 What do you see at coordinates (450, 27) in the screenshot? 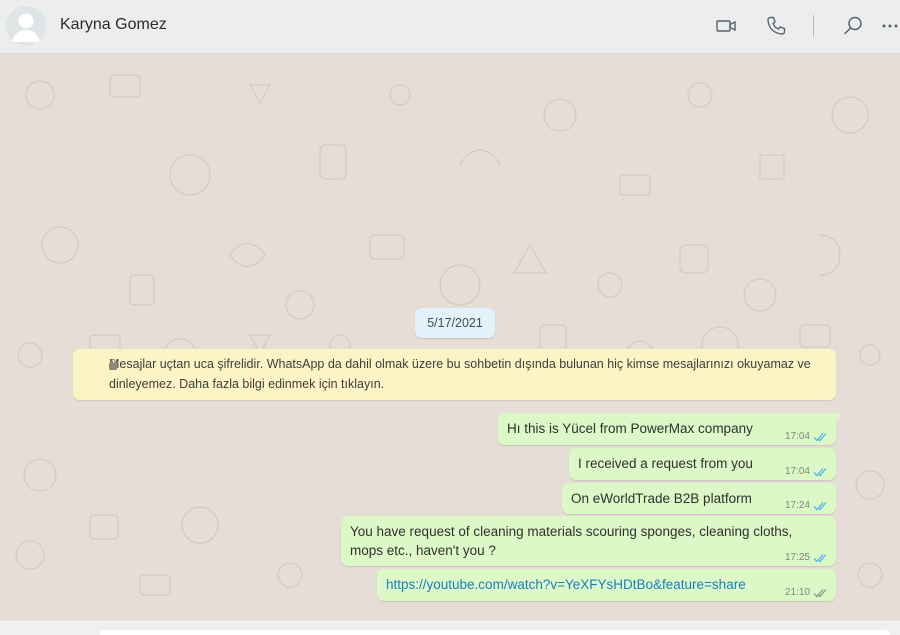
I see `chat-header: Karyna Gomez` at bounding box center [450, 27].